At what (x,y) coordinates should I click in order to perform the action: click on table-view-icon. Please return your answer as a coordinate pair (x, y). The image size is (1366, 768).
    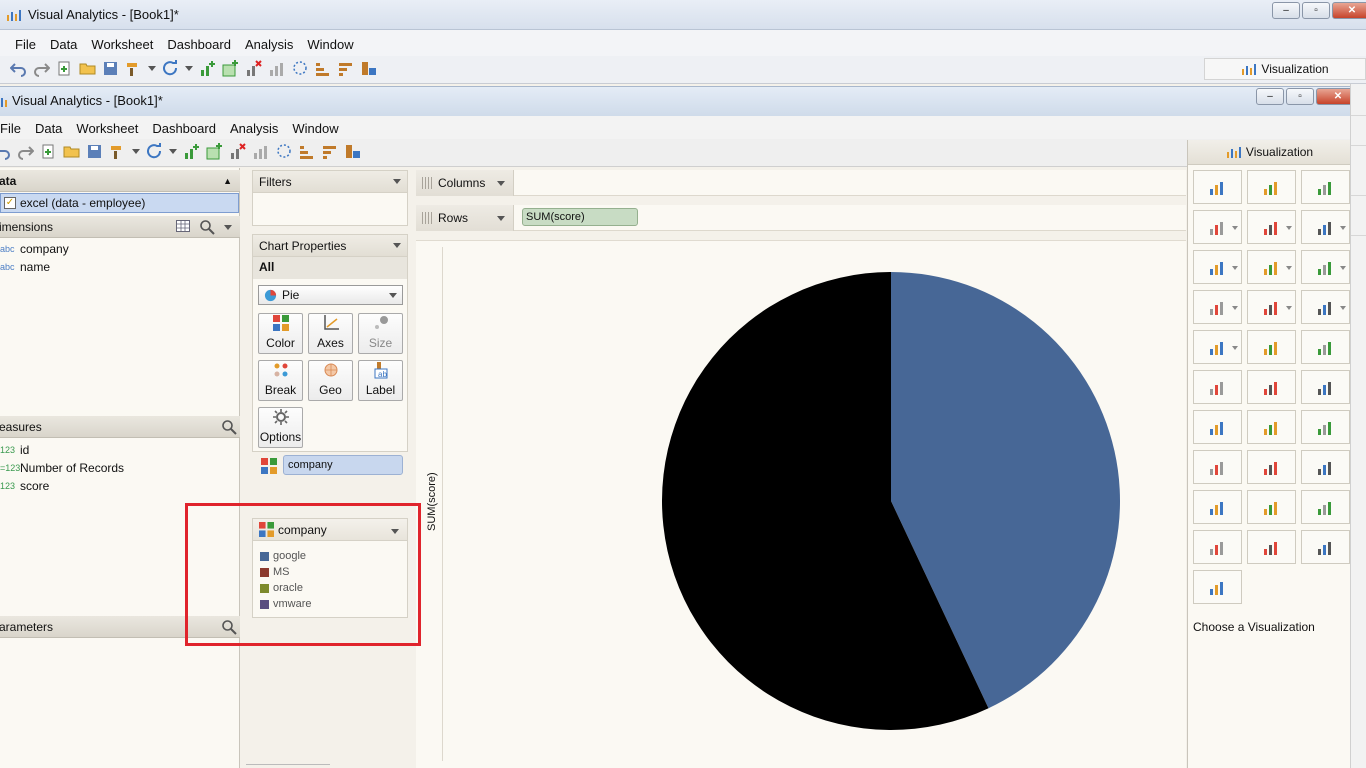
    Looking at the image, I should click on (183, 226).